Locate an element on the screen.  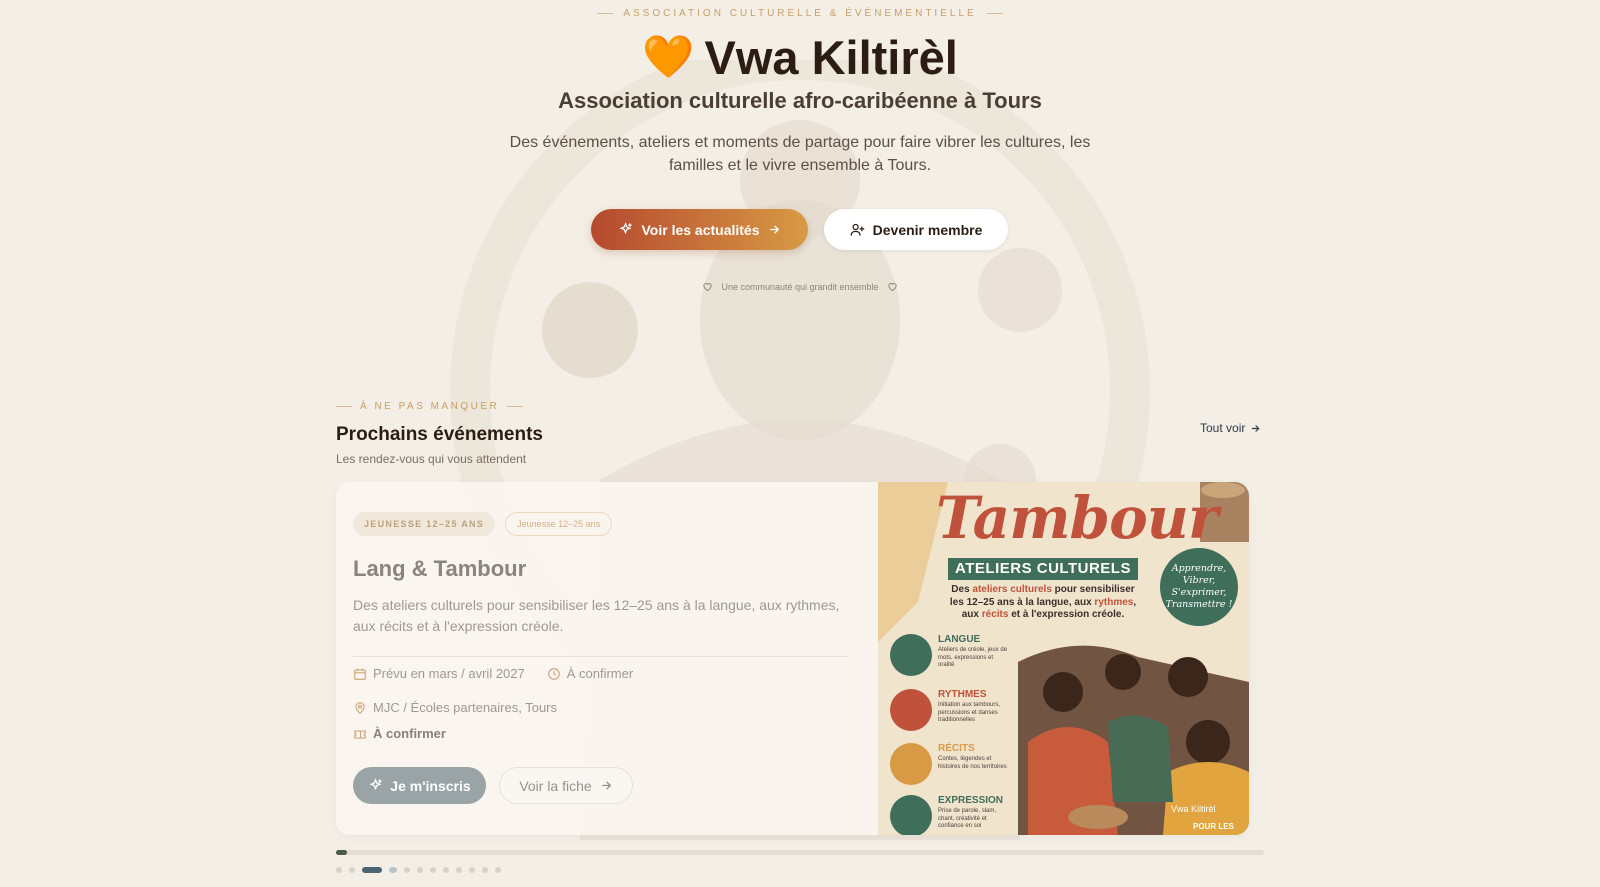
microphone-icon is located at coordinates (911, 815).